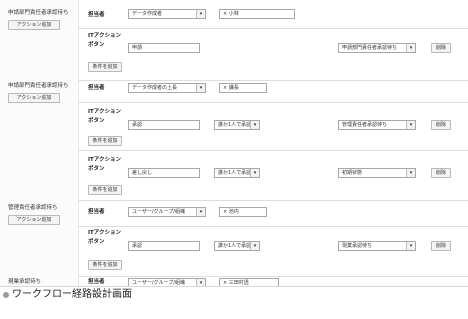 The height and width of the screenshot is (319, 468). Describe the element at coordinates (155, 88) in the screenshot. I see `assignee-type-value: データ作成者の上長` at that location.